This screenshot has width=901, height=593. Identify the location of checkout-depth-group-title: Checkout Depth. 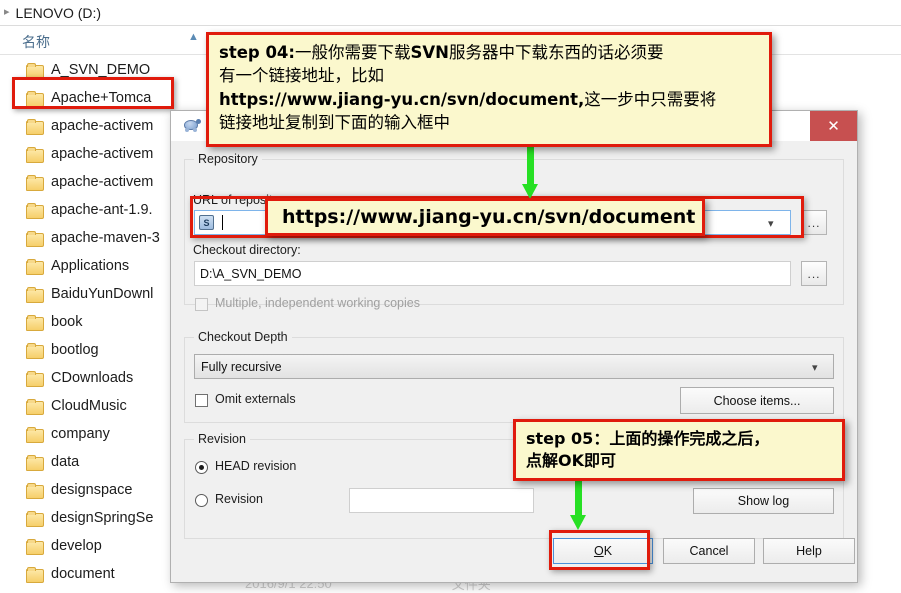
(243, 337).